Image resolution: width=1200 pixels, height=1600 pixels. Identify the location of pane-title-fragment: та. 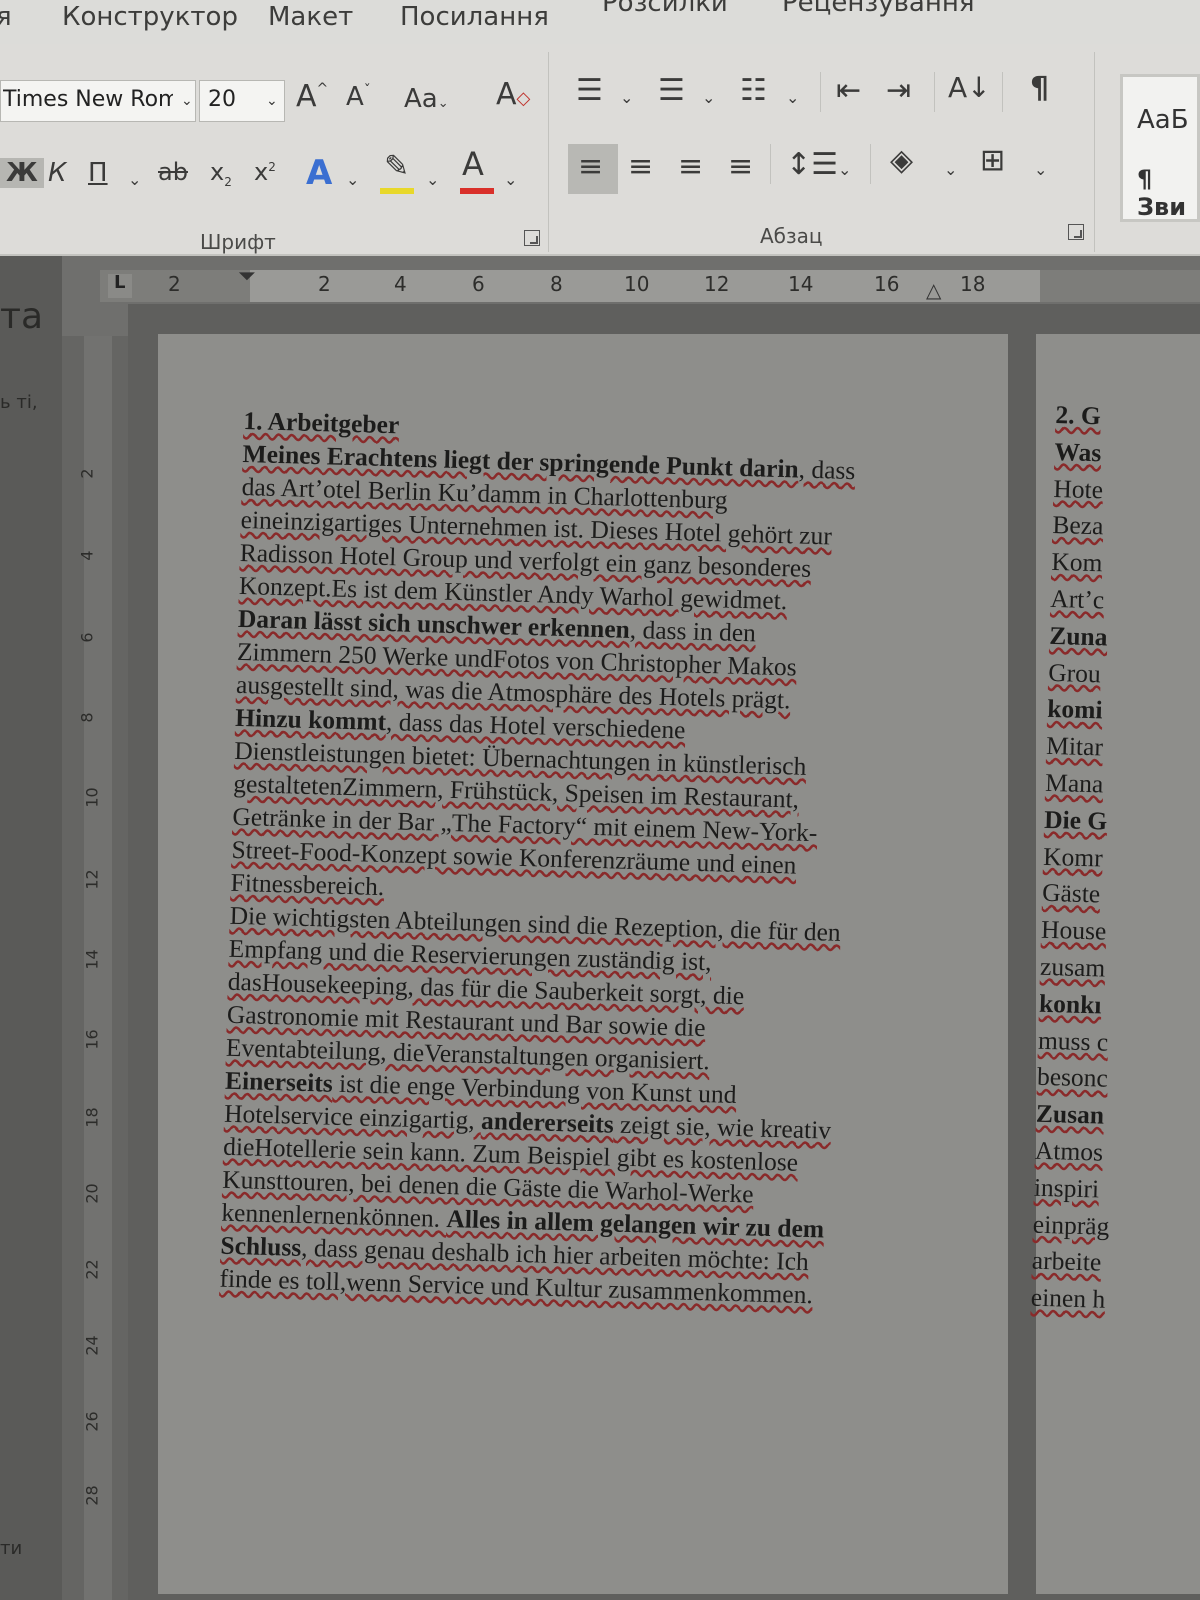
(22, 316).